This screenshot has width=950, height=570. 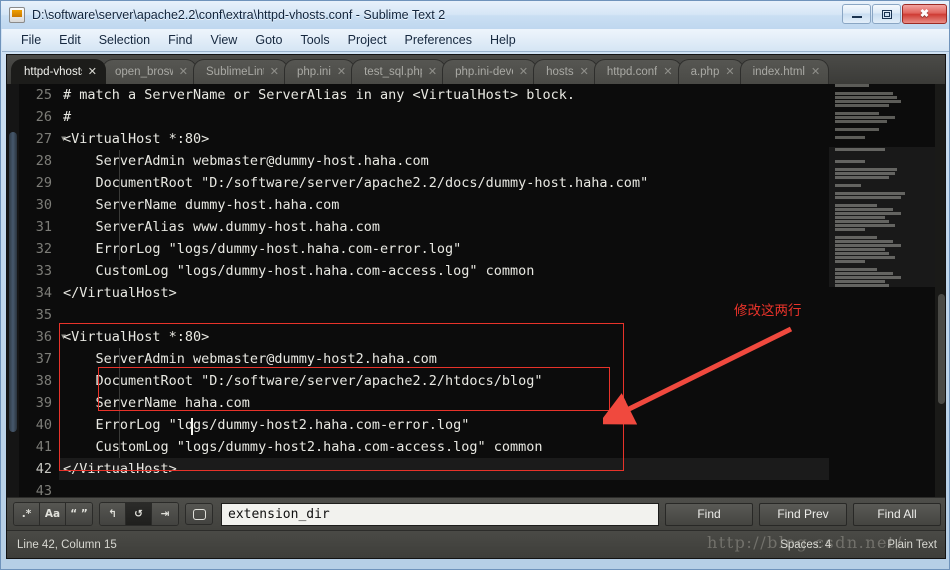 What do you see at coordinates (941, 349) in the screenshot?
I see `vertical-scrollbar-thumb` at bounding box center [941, 349].